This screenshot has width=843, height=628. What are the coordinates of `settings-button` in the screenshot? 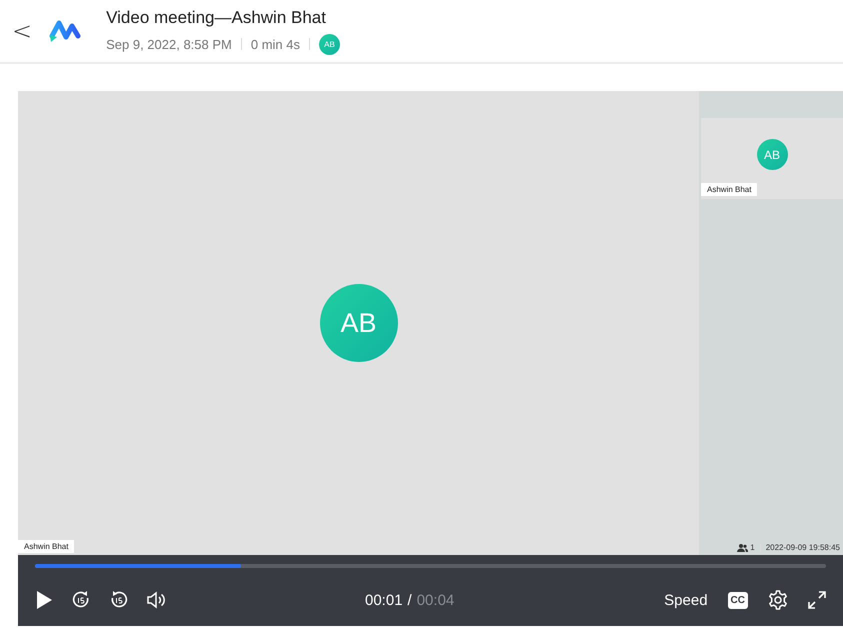 It's located at (778, 600).